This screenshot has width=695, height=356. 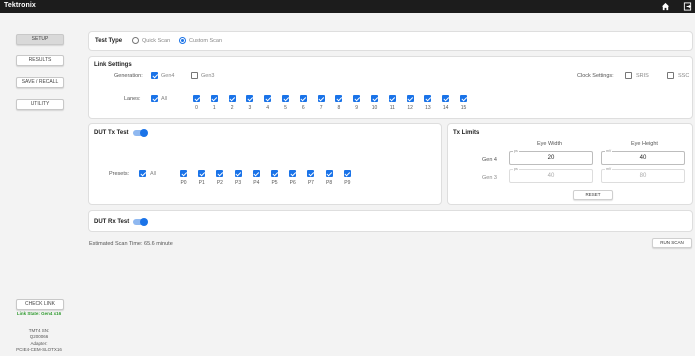 What do you see at coordinates (154, 75) in the screenshot?
I see `gen4-checkbox` at bounding box center [154, 75].